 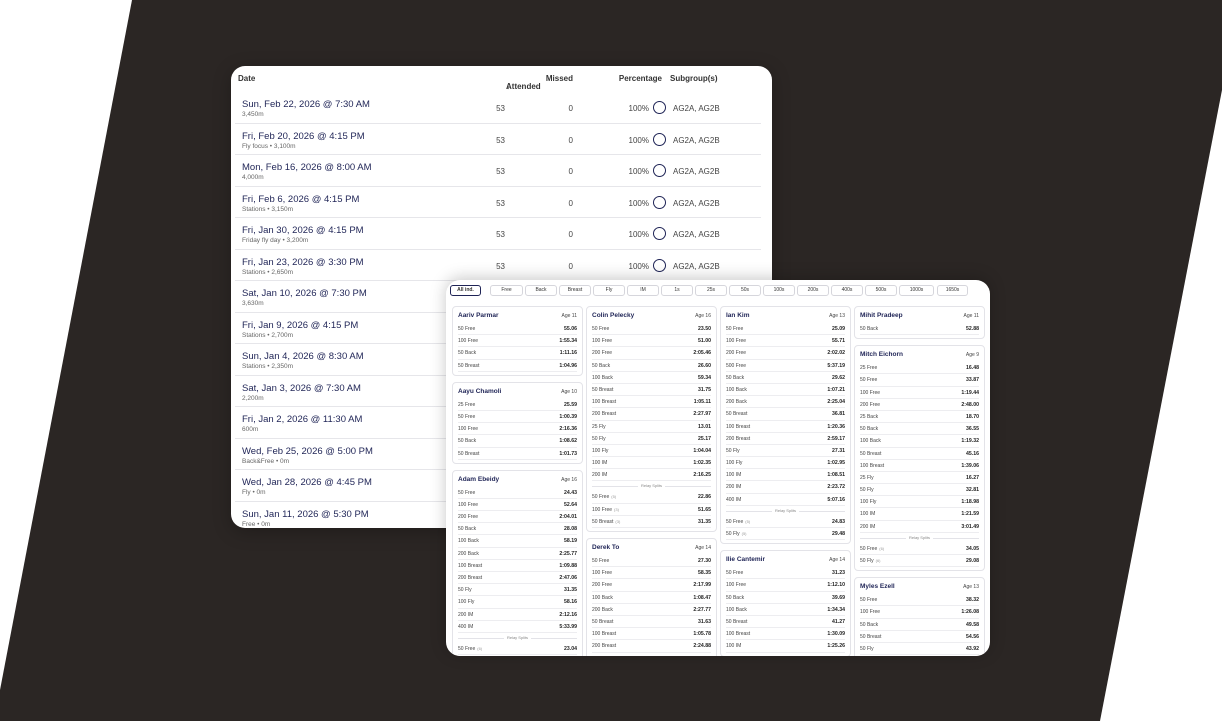 What do you see at coordinates (694, 78) in the screenshot?
I see `column-header-subgroups: Subgroup(s)` at bounding box center [694, 78].